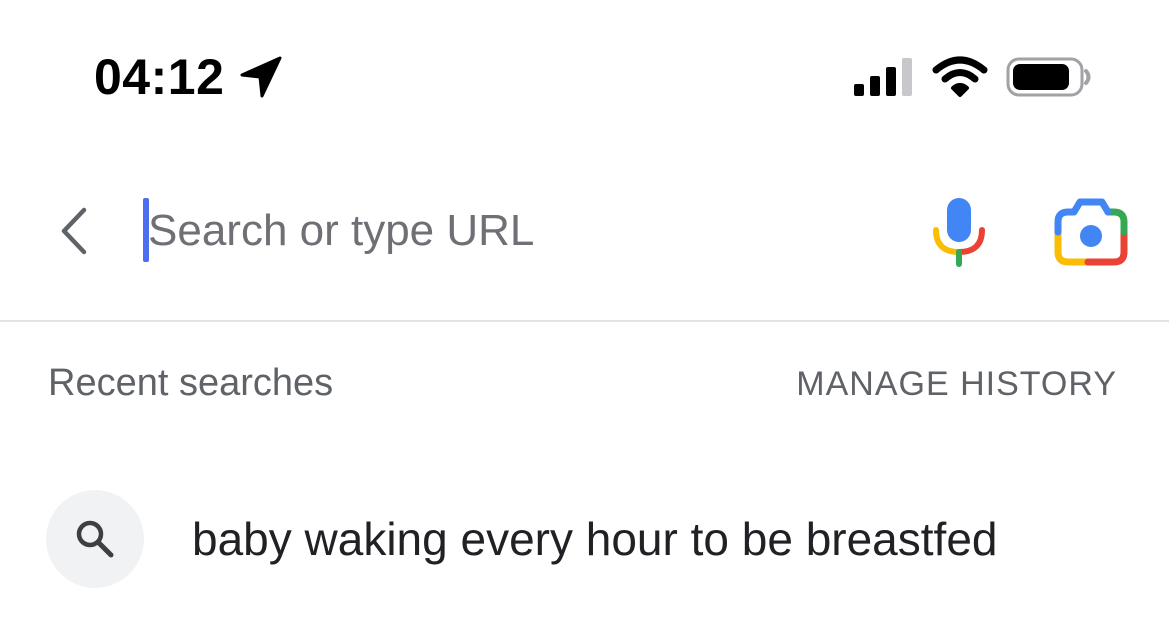 This screenshot has width=1169, height=624. I want to click on search-input: Search or type URL, so click(520, 231).